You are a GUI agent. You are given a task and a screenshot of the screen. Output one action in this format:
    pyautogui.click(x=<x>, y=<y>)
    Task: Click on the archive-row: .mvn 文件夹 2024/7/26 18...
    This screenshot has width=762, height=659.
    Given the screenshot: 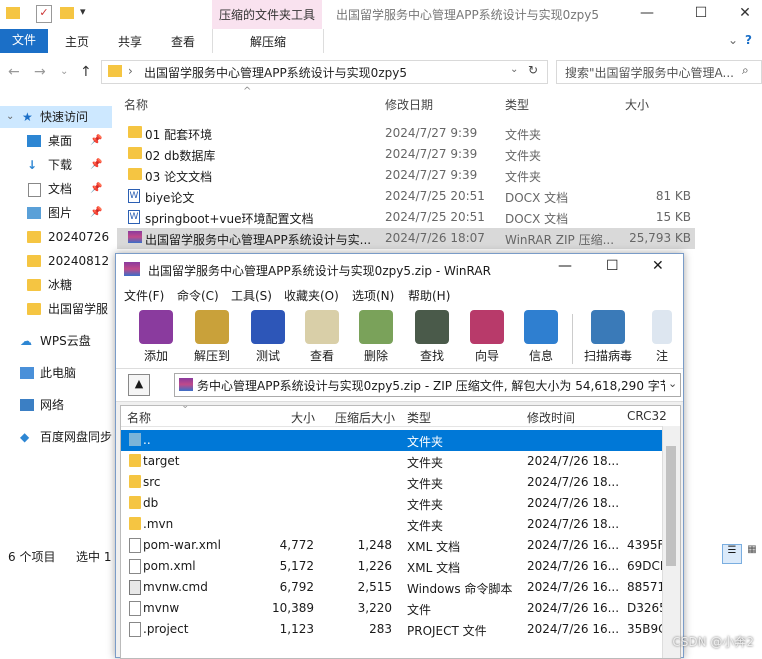 What is the action you would take?
    pyautogui.click(x=391, y=524)
    